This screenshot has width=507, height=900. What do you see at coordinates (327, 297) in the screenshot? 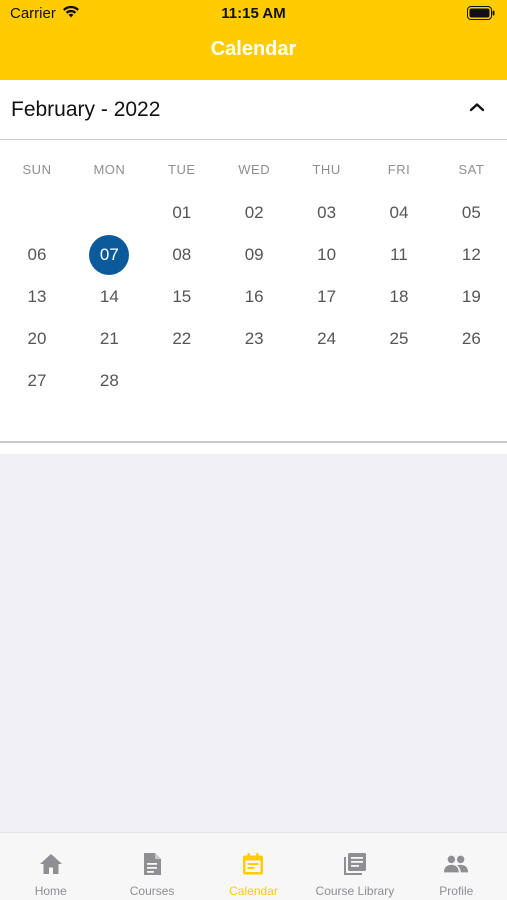
I see `calendar-day: 17` at bounding box center [327, 297].